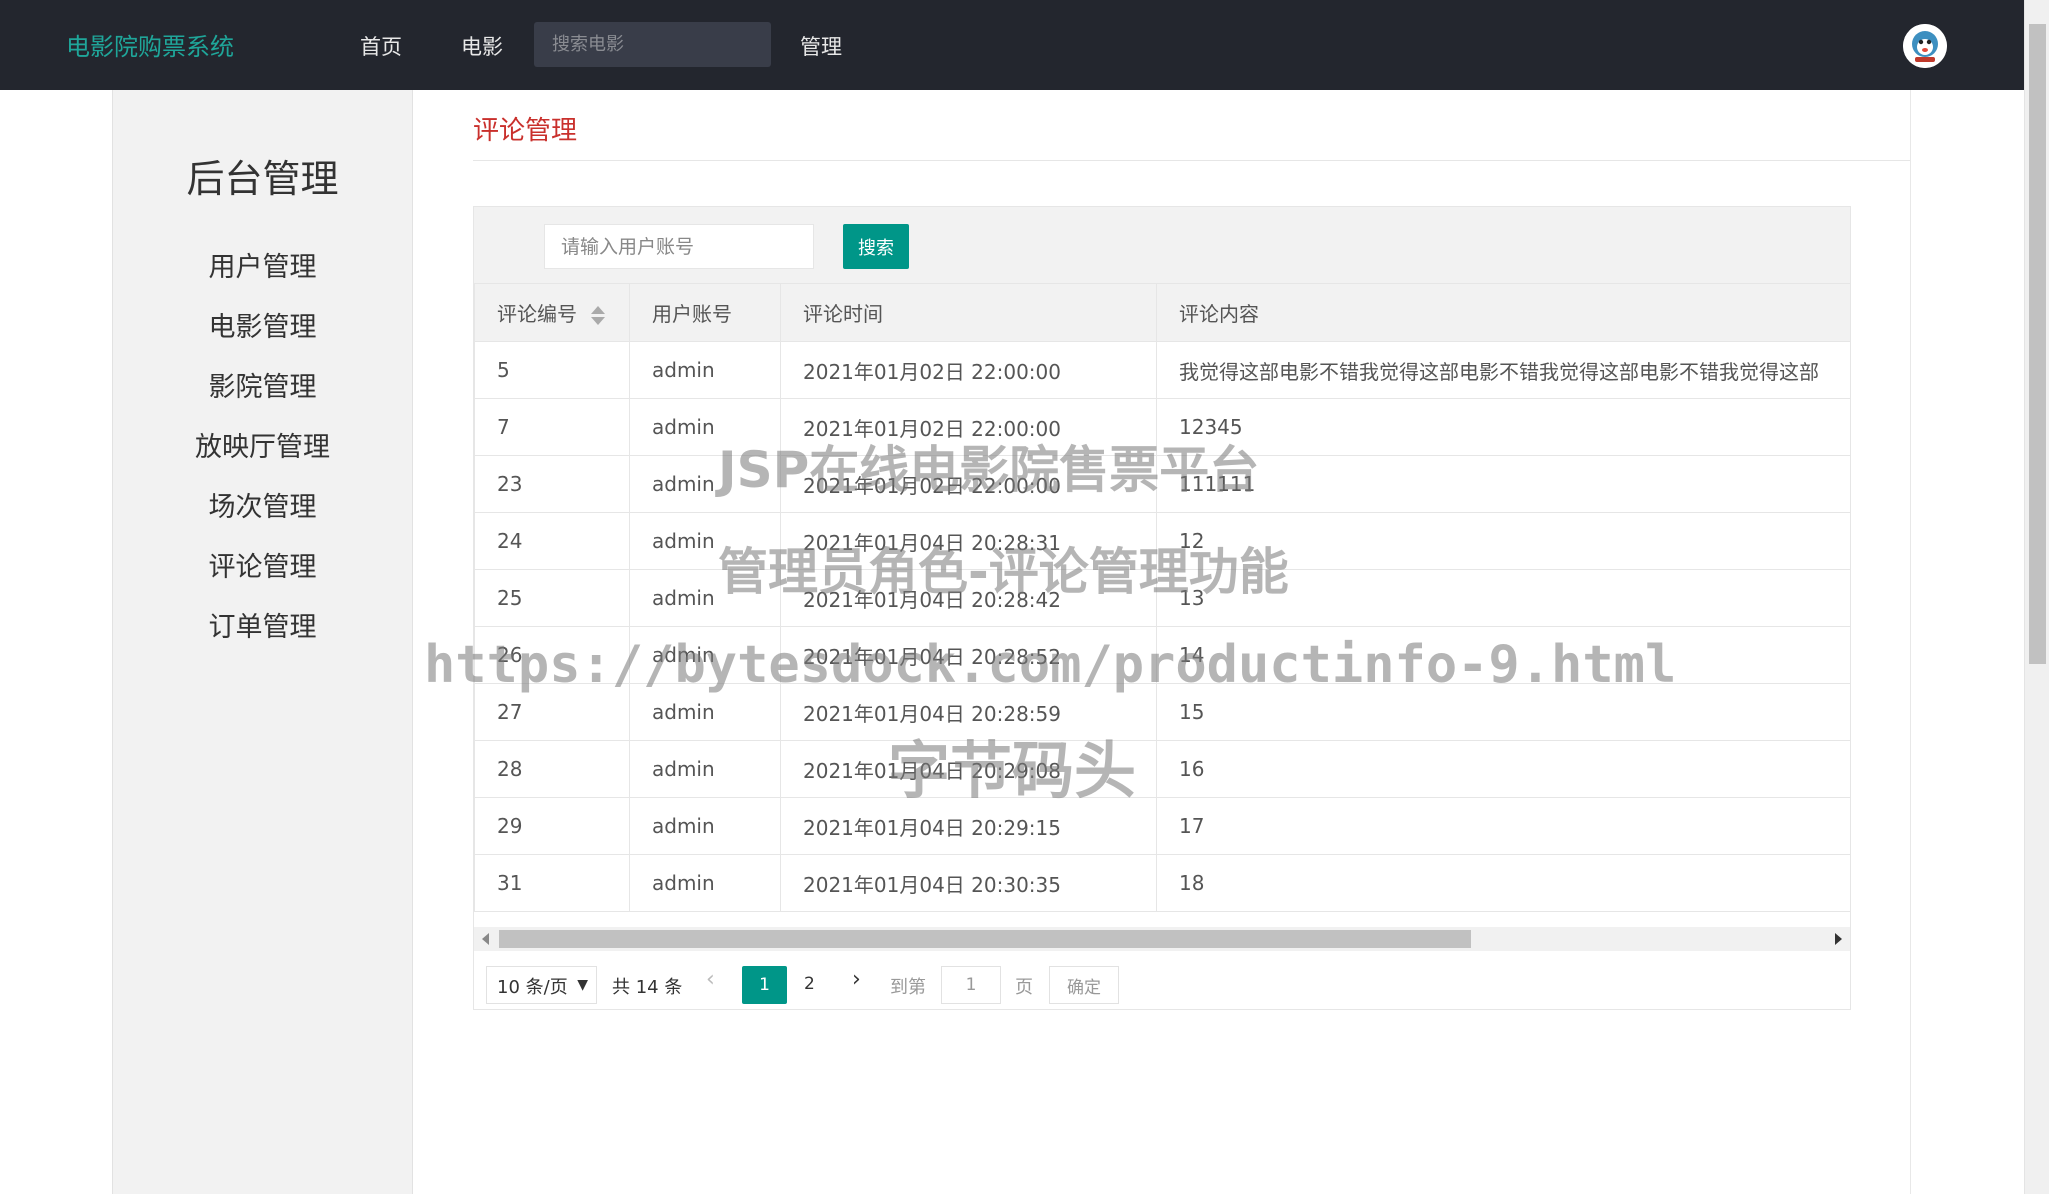  What do you see at coordinates (856, 979) in the screenshot?
I see `next-page-icon: ›` at bounding box center [856, 979].